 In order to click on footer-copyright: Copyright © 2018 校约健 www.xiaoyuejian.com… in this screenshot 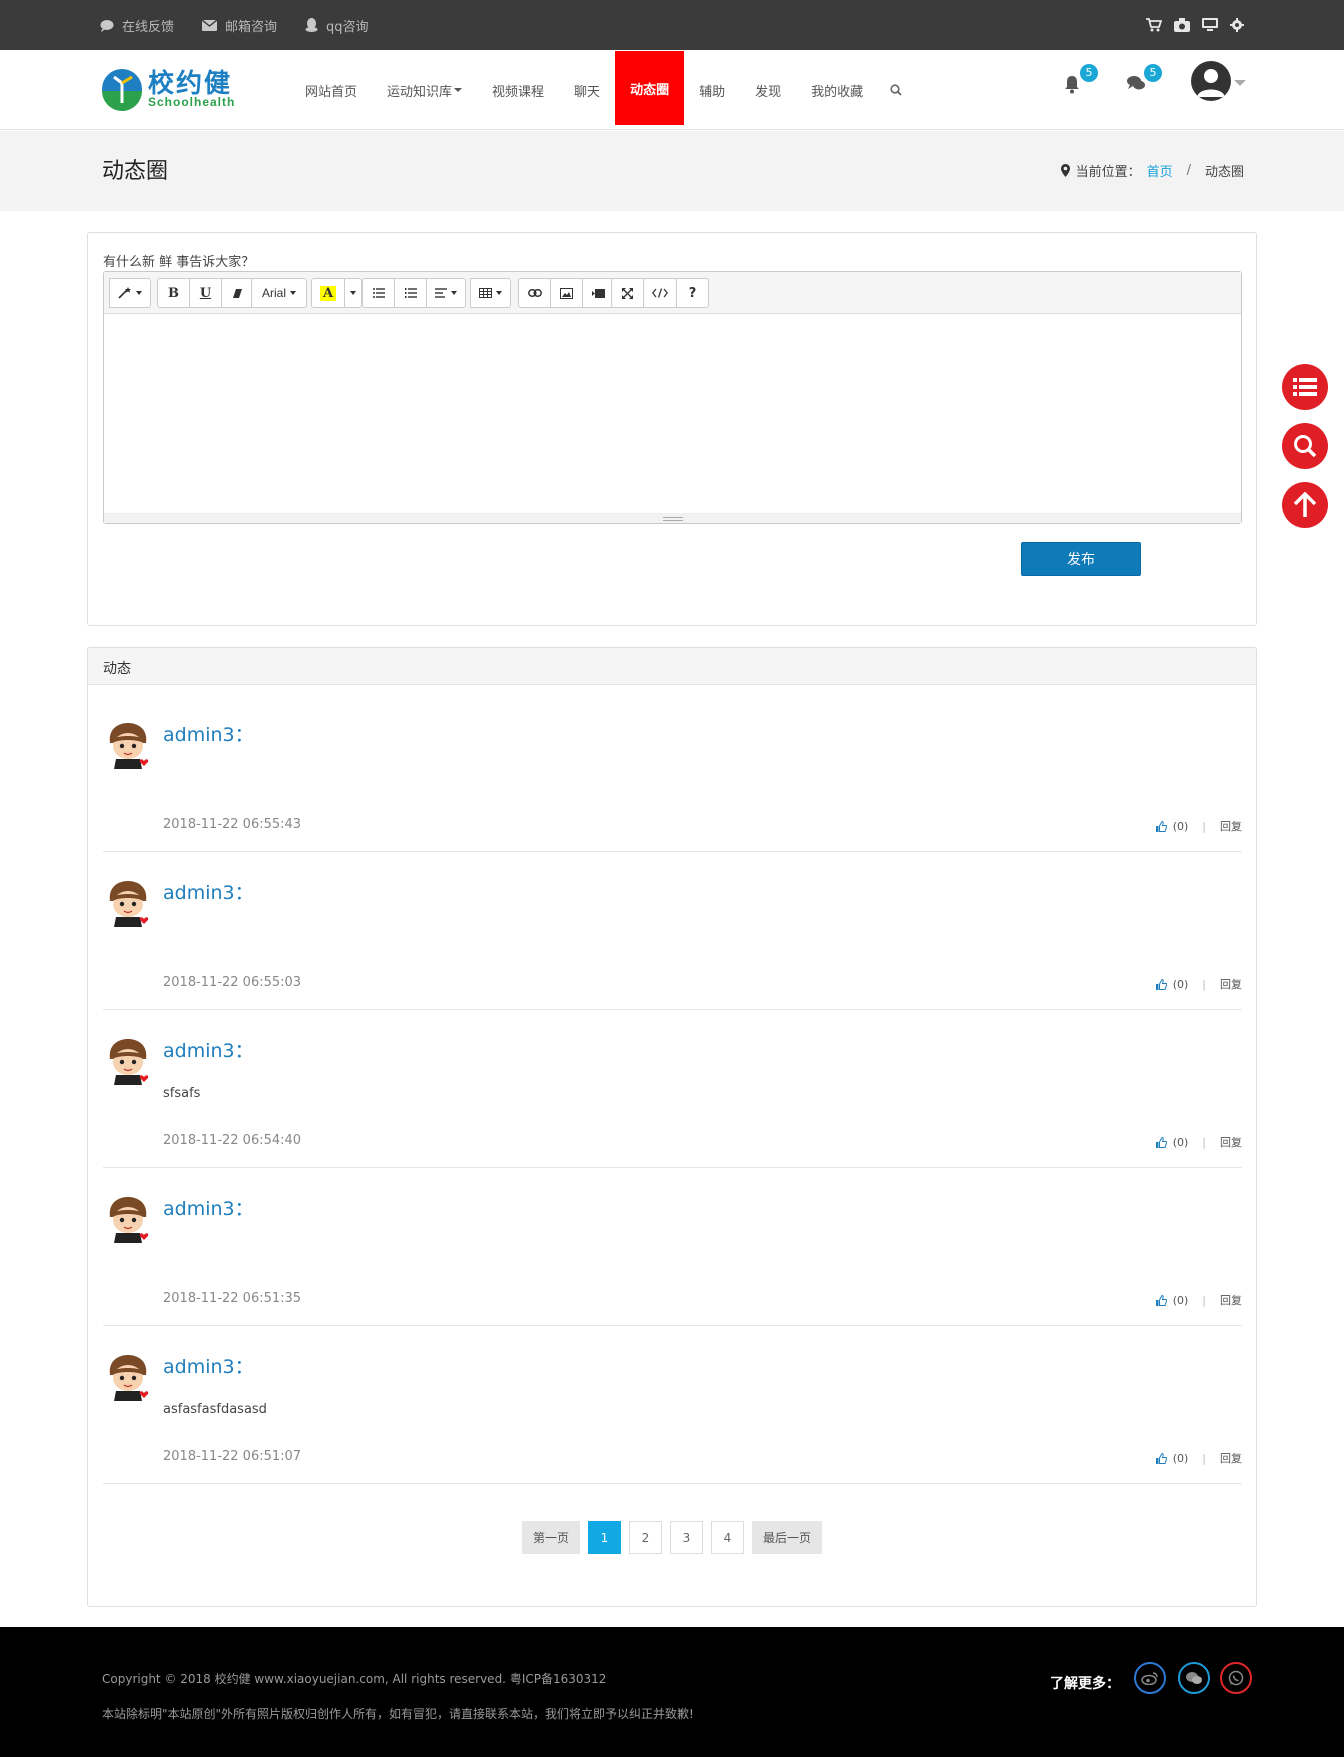, I will do `click(354, 1679)`.